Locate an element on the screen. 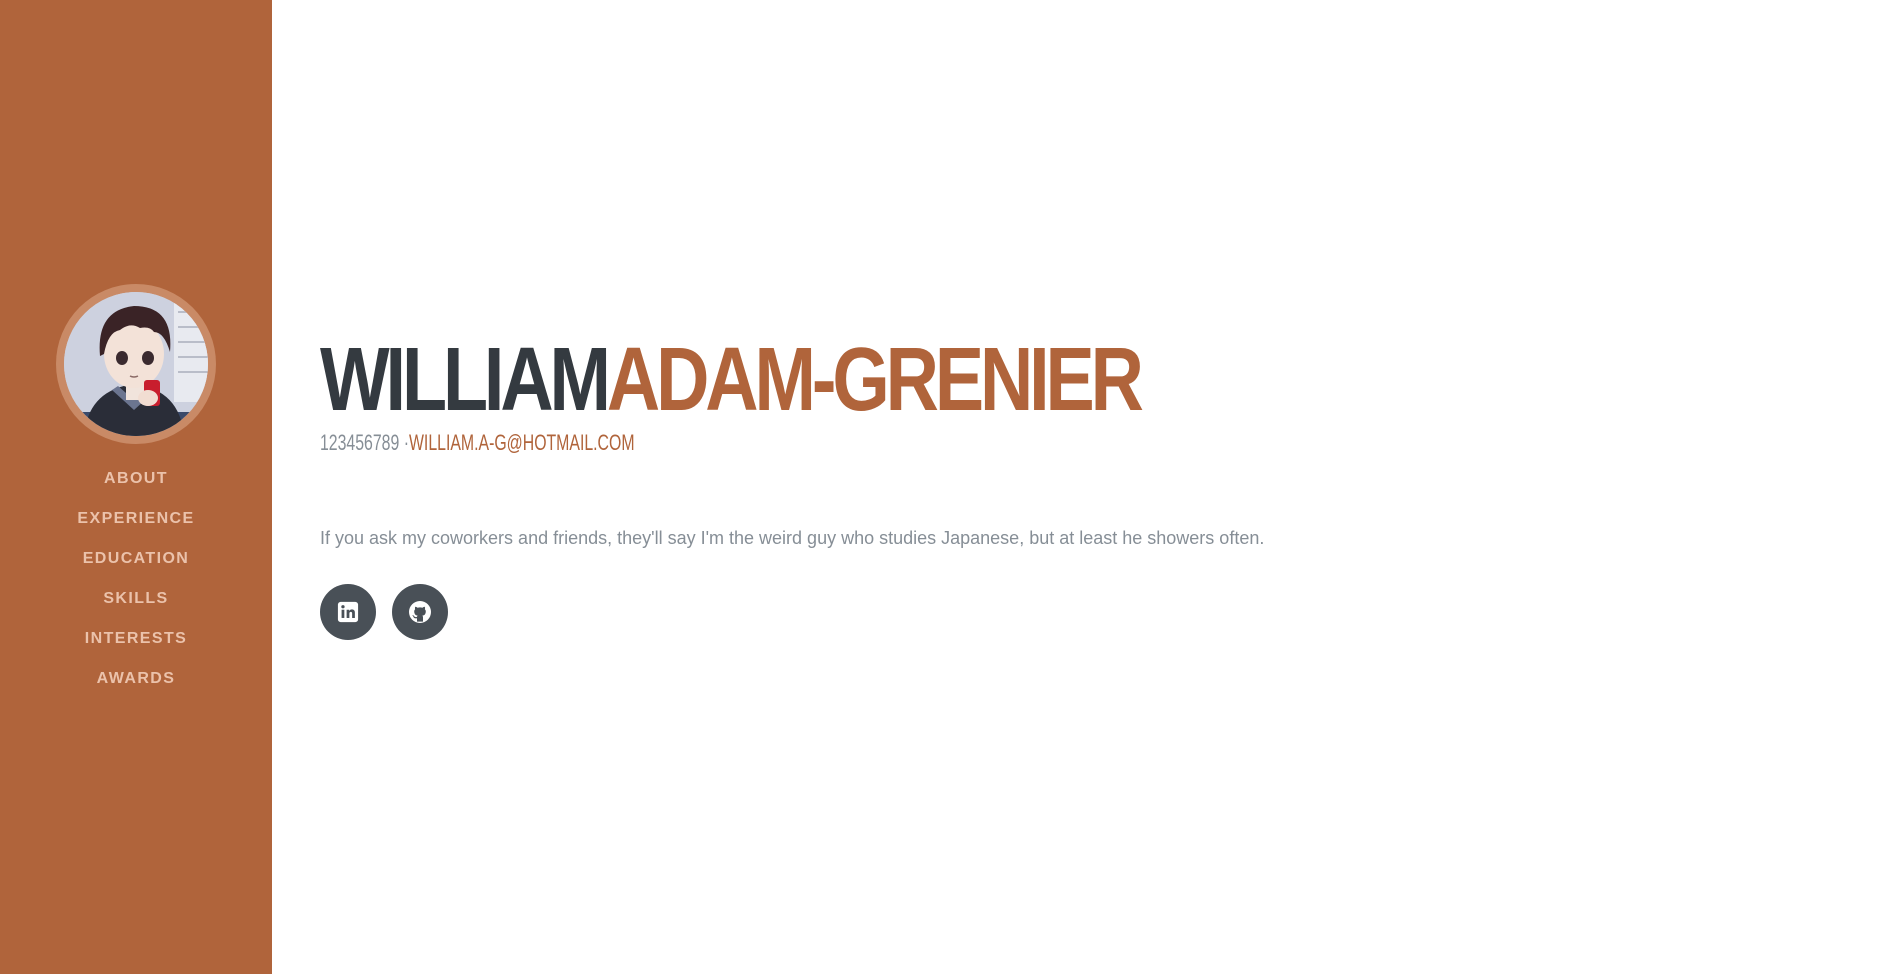 This screenshot has width=1904, height=974. phone-number: 123456789 is located at coordinates (360, 442).